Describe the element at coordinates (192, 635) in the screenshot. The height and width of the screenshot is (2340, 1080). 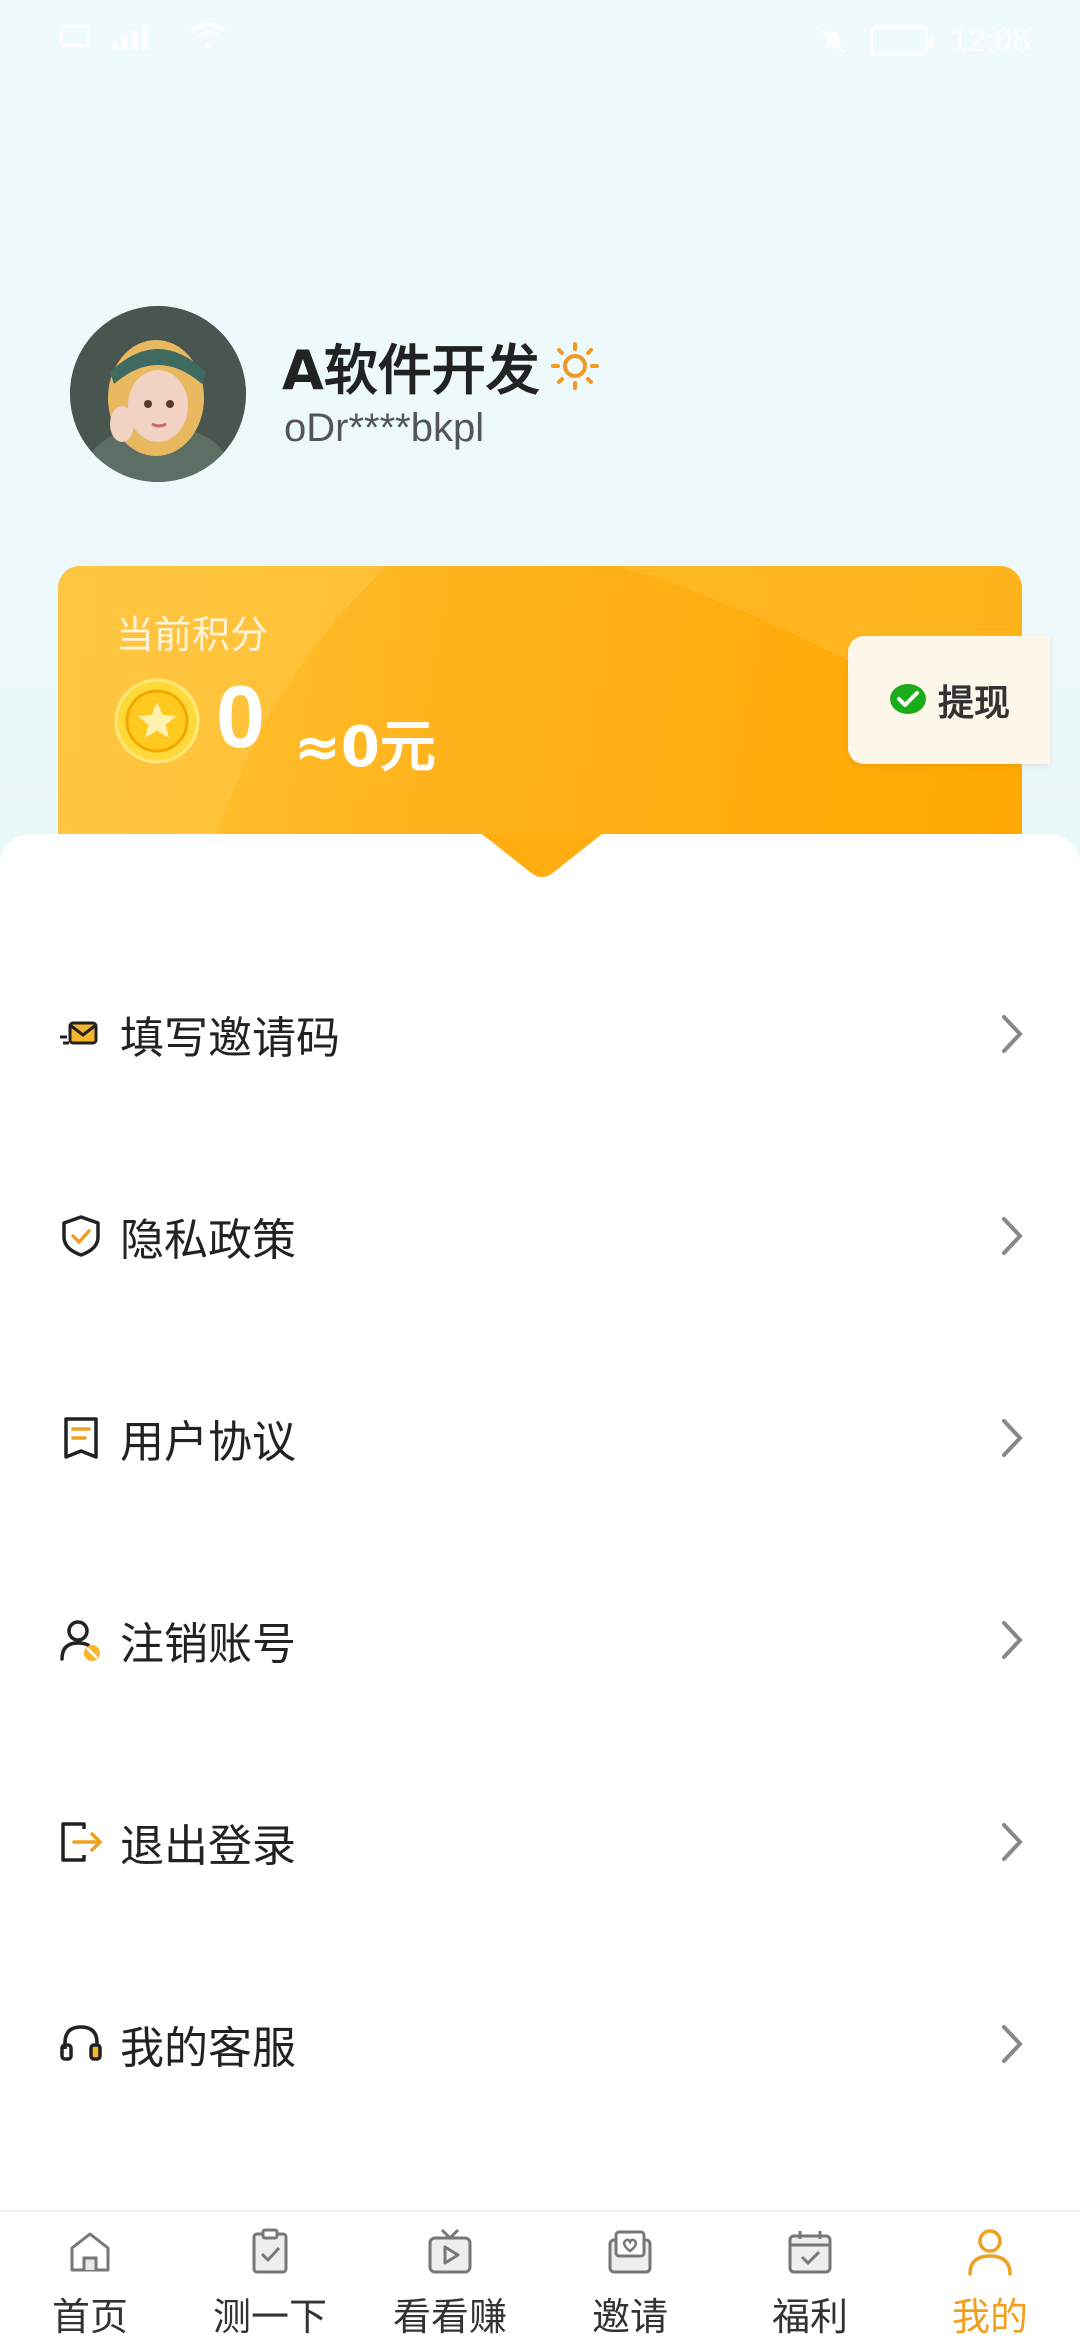
I see `points-label: 当前积分` at that location.